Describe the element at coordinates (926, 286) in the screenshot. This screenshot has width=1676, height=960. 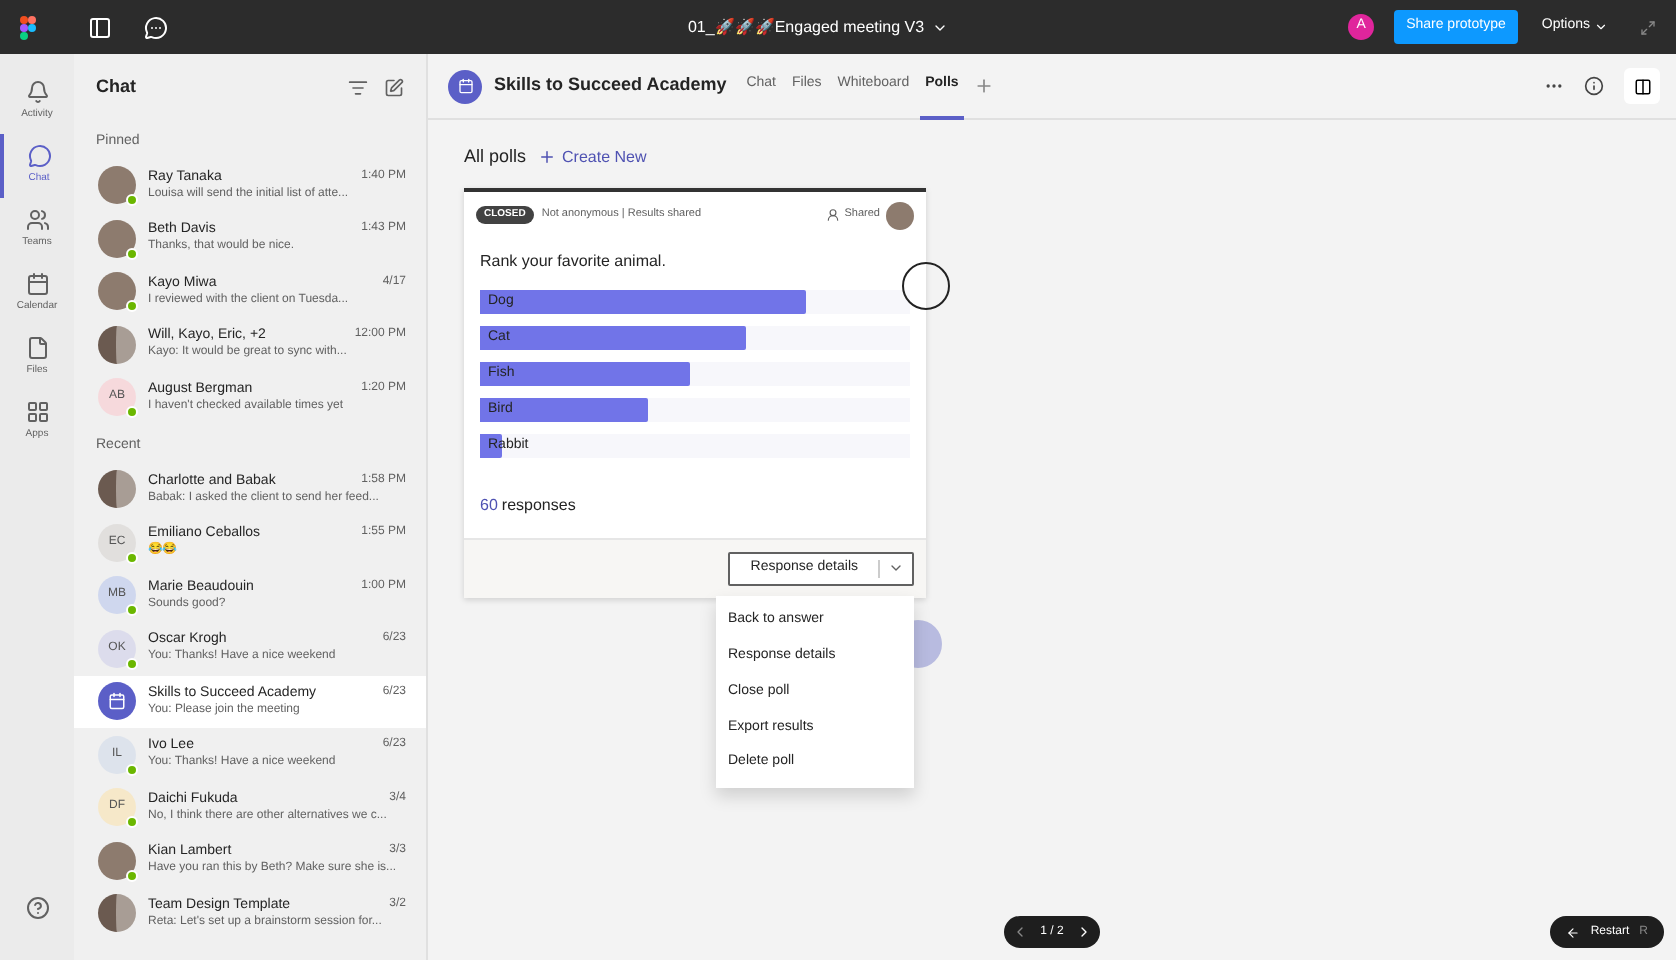
I see `cursor-ring-icon` at that location.